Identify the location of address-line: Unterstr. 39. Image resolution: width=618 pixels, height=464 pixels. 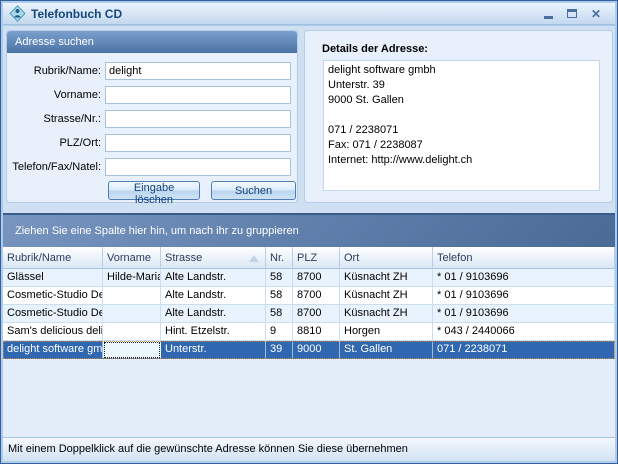
(356, 85).